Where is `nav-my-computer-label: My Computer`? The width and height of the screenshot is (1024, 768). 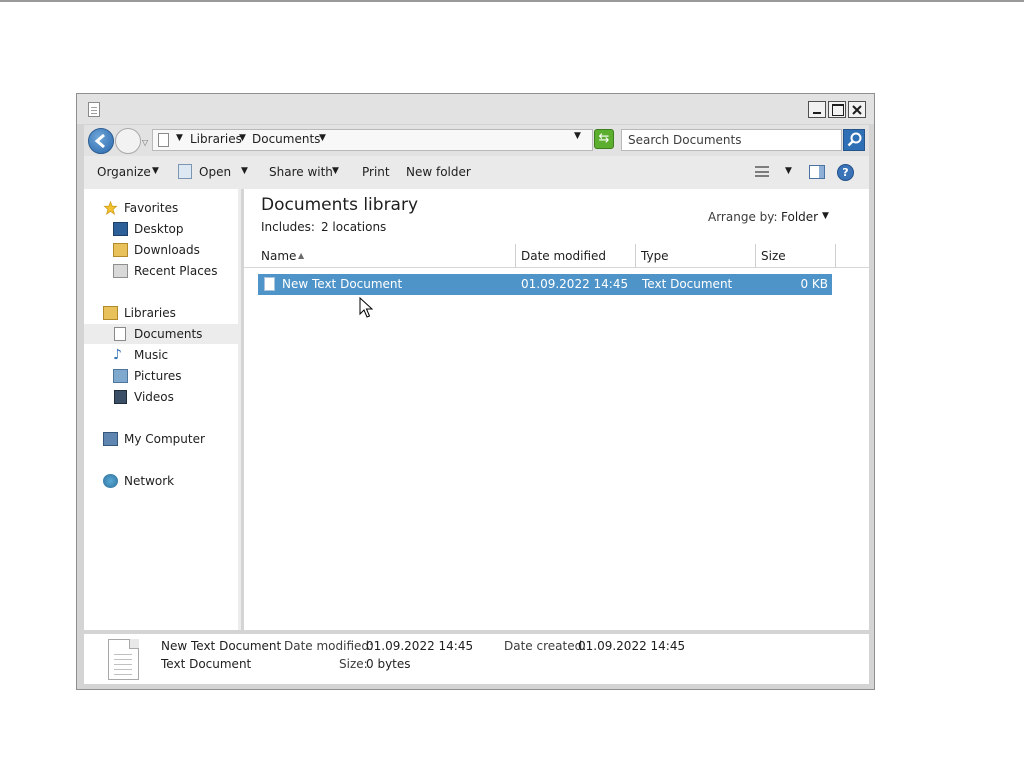
nav-my-computer-label: My Computer is located at coordinates (164, 439).